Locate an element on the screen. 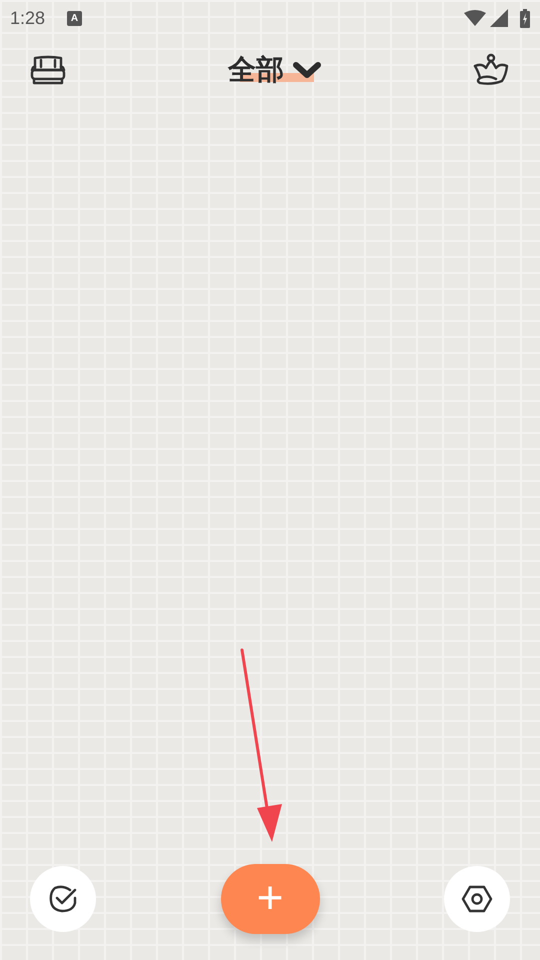 The height and width of the screenshot is (960, 540). wifi-icon is located at coordinates (475, 18).